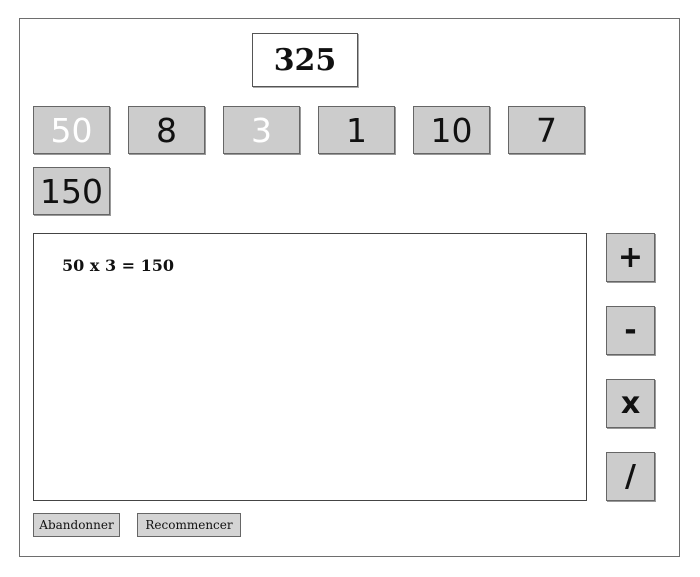 Image resolution: width=700 pixels, height=577 pixels. I want to click on number-tile: 1, so click(356, 130).